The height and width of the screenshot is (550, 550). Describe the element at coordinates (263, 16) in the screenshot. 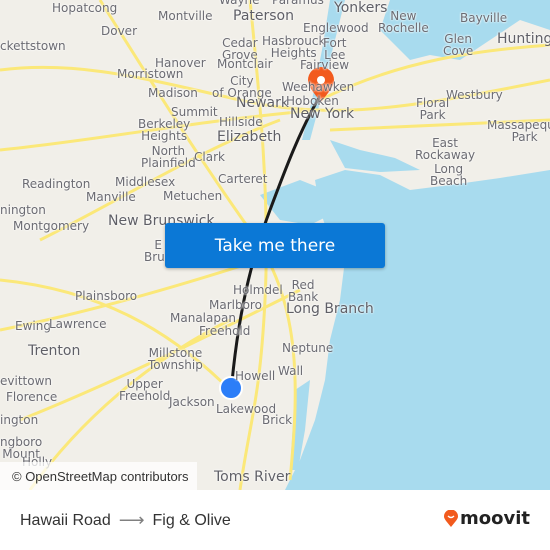

I see `place-label: Paterson` at that location.